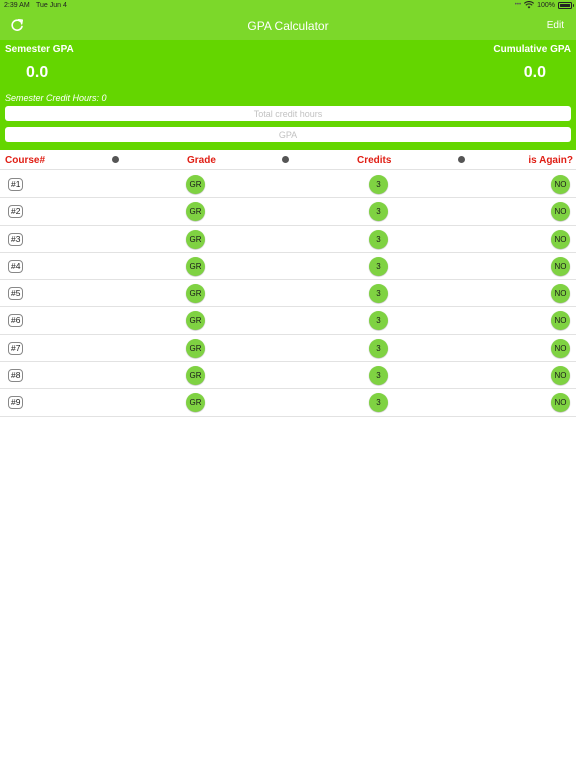 This screenshot has height=768, width=576. I want to click on course-number: #8, so click(16, 376).